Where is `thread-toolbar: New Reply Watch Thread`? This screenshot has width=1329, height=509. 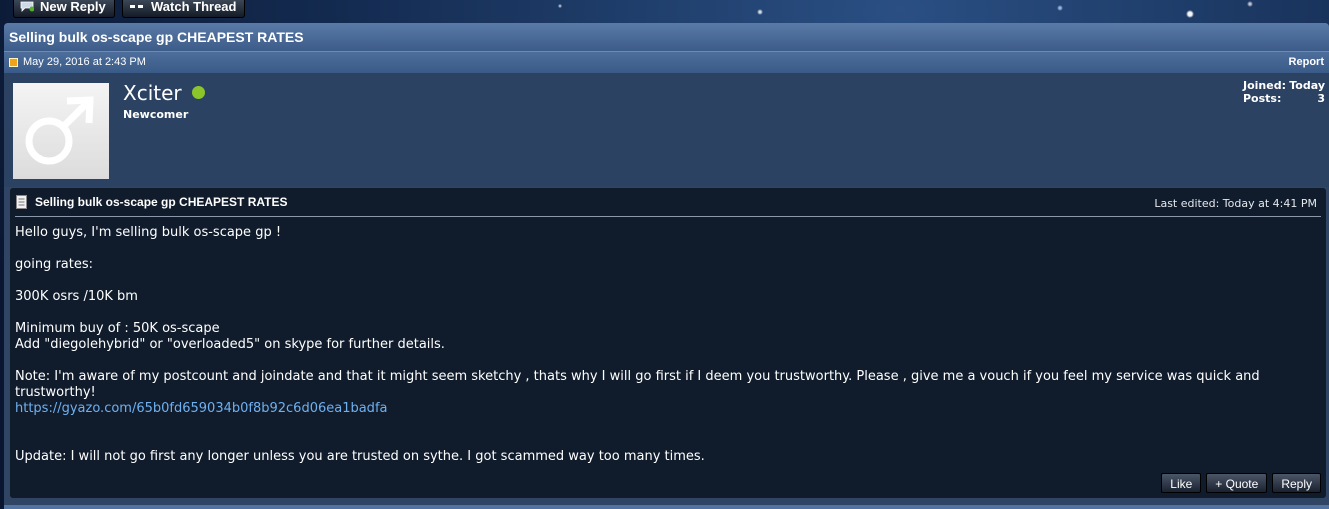
thread-toolbar: New Reply Watch Thread is located at coordinates (664, 11).